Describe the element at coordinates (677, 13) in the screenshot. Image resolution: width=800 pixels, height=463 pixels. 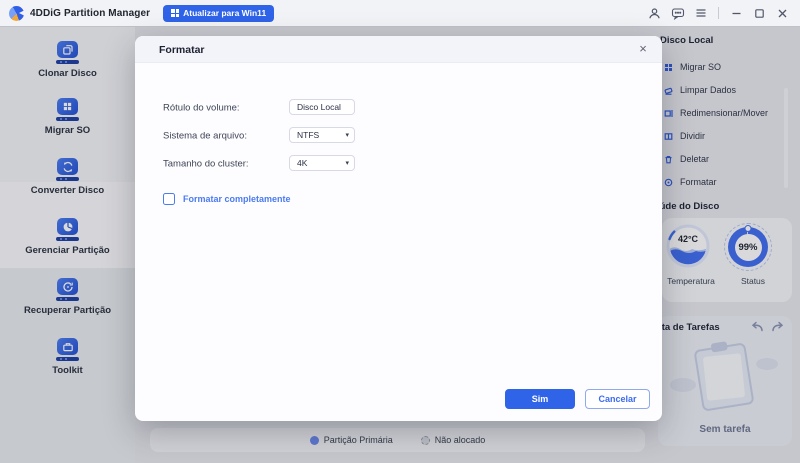
I see `feedback-chat-icon` at that location.